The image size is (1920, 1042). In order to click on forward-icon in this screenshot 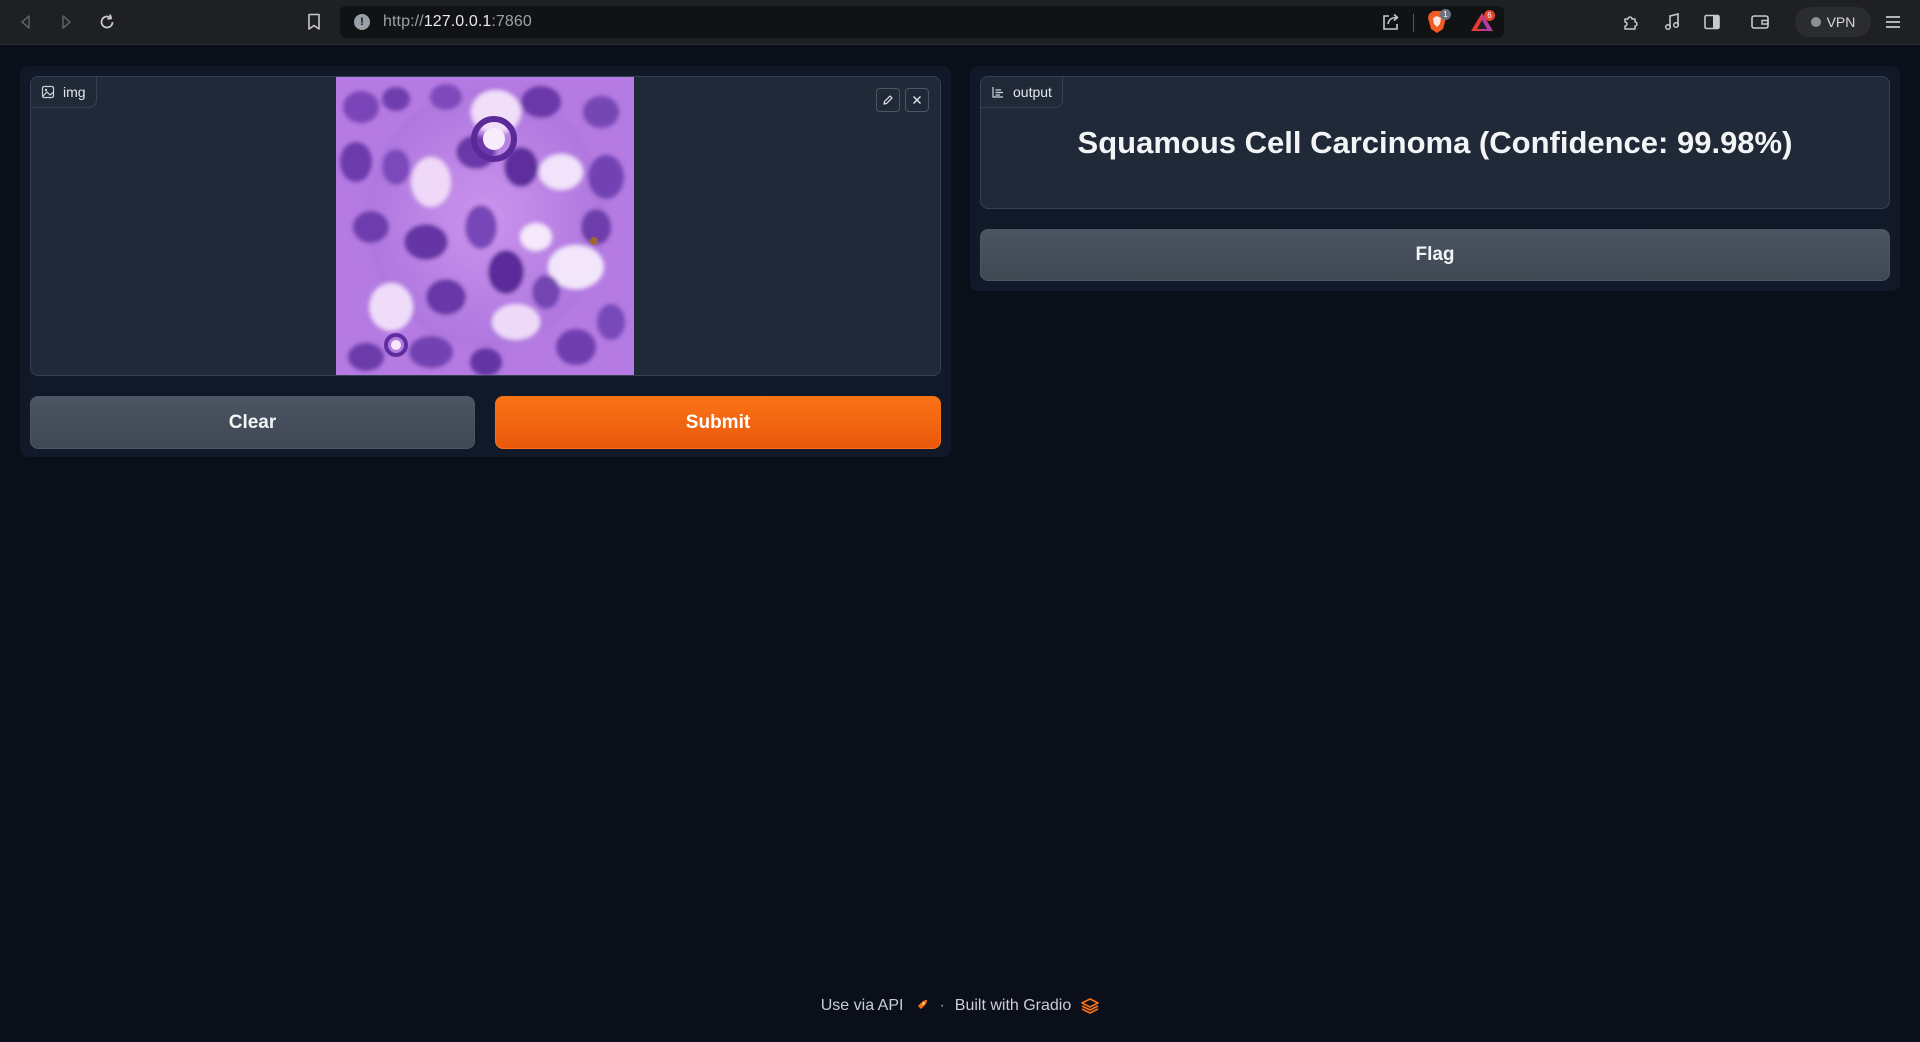, I will do `click(66, 22)`.